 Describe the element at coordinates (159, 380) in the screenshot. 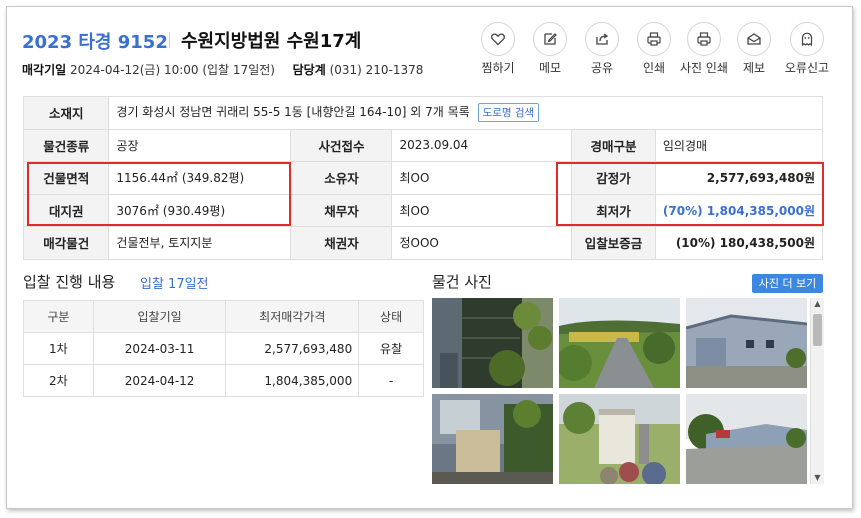

I see `bid-date-cell: 2024-04-12` at that location.